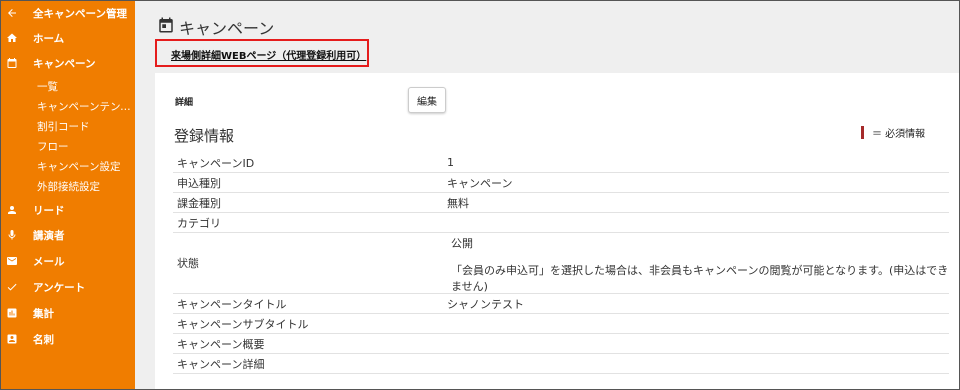 This screenshot has height=390, width=960. I want to click on table-row: 申込種別 キャンペーン, so click(561, 182).